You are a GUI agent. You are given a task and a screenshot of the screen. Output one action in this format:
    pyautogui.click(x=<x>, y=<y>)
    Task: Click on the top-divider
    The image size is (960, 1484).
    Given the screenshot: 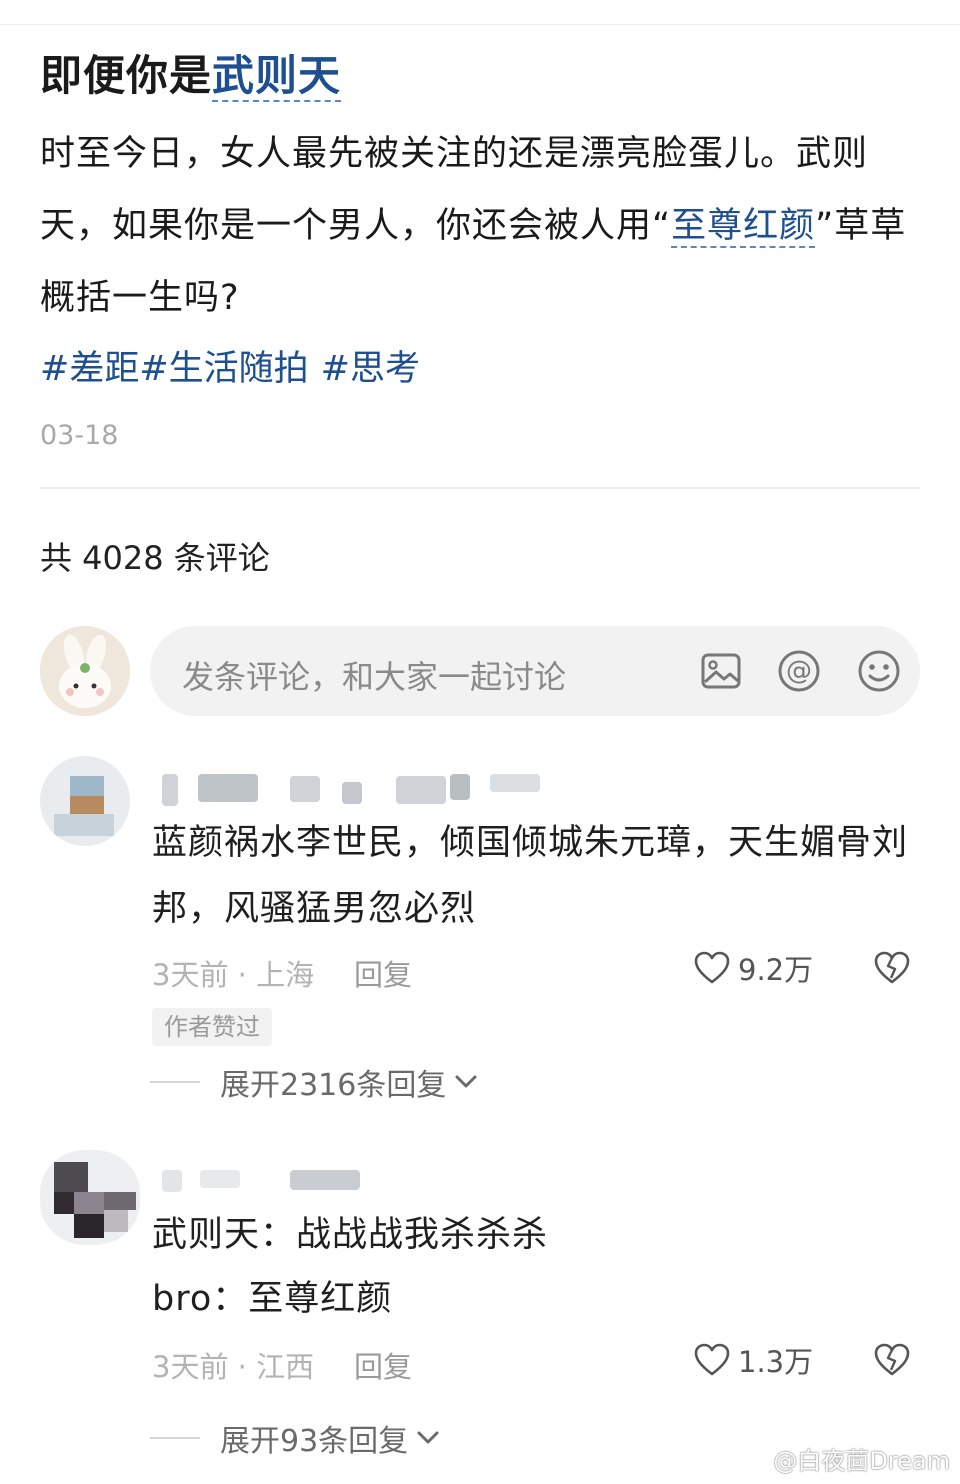 What is the action you would take?
    pyautogui.click(x=480, y=24)
    